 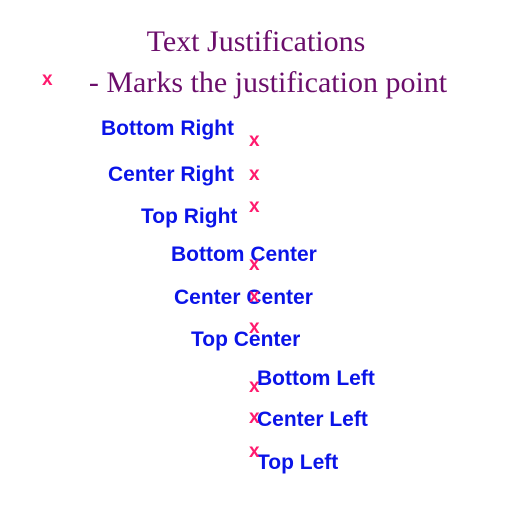 What do you see at coordinates (243, 297) in the screenshot?
I see `sample-center-center: Center Center` at bounding box center [243, 297].